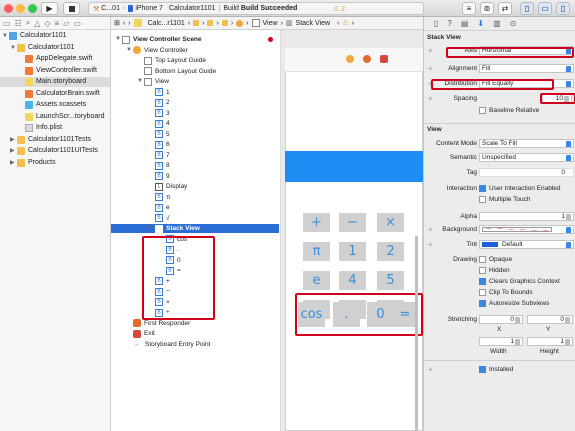 The width and height of the screenshot is (575, 431). What do you see at coordinates (505, 8) in the screenshot?
I see `version-editor-button: ⇄` at bounding box center [505, 8].